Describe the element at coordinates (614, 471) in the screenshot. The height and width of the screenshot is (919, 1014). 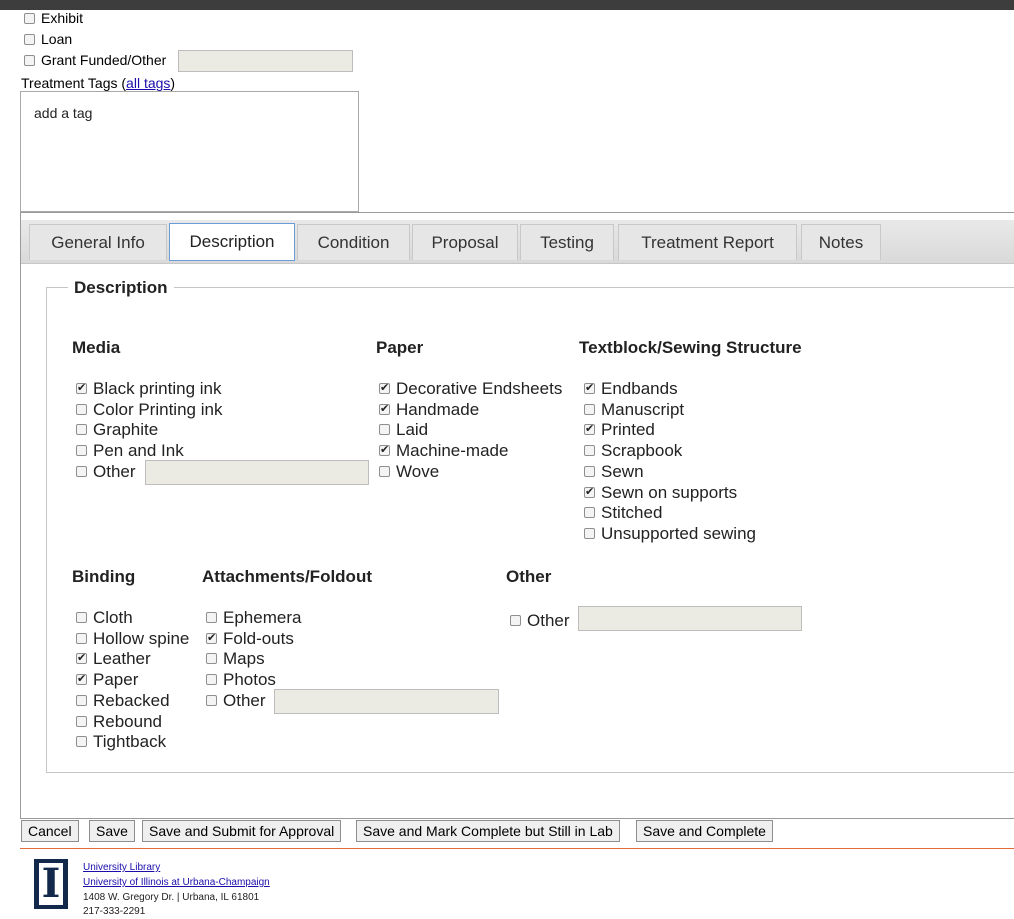
I see `textblock-option-sewn: Sewn` at that location.